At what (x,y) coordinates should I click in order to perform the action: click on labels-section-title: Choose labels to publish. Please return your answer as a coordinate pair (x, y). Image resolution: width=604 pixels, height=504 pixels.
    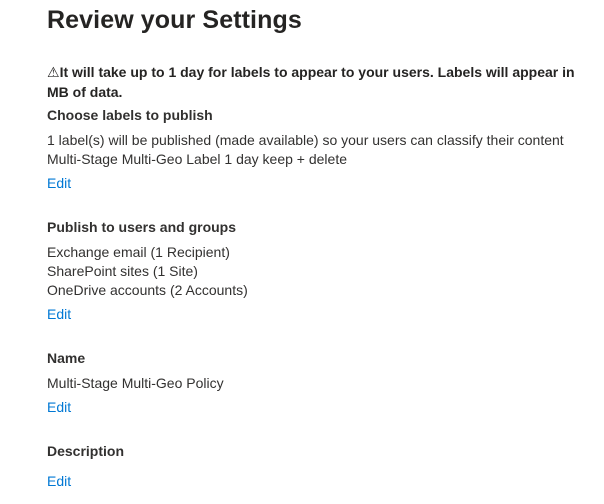
    Looking at the image, I should click on (130, 115).